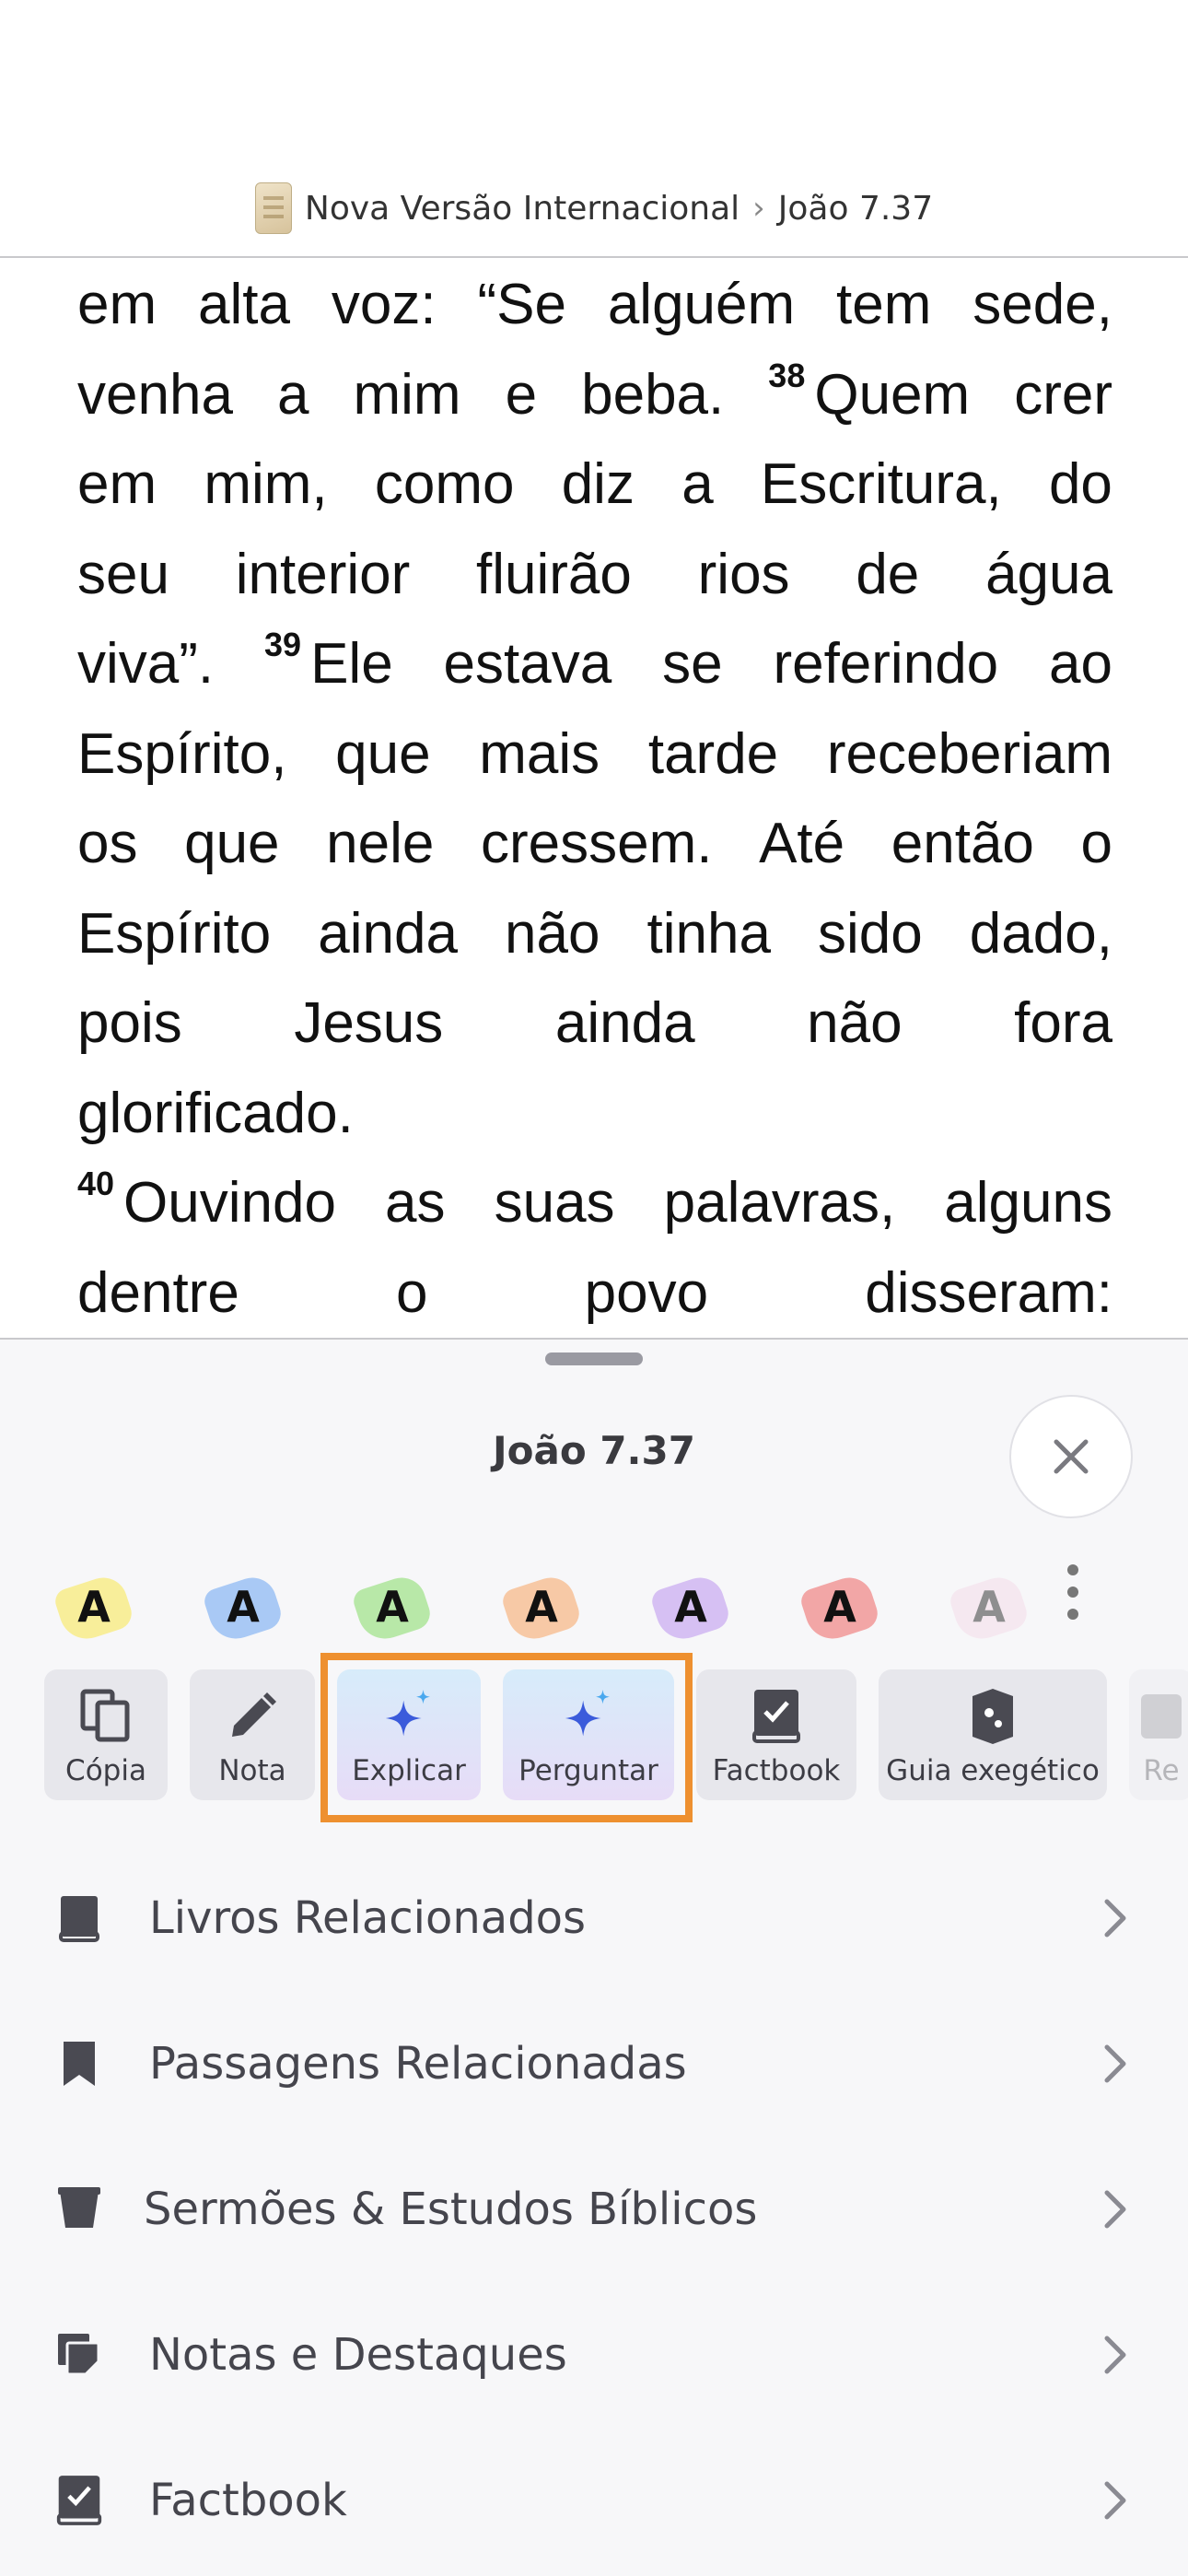 The width and height of the screenshot is (1188, 2576). What do you see at coordinates (743, 574) in the screenshot?
I see `scripture-word: rios` at bounding box center [743, 574].